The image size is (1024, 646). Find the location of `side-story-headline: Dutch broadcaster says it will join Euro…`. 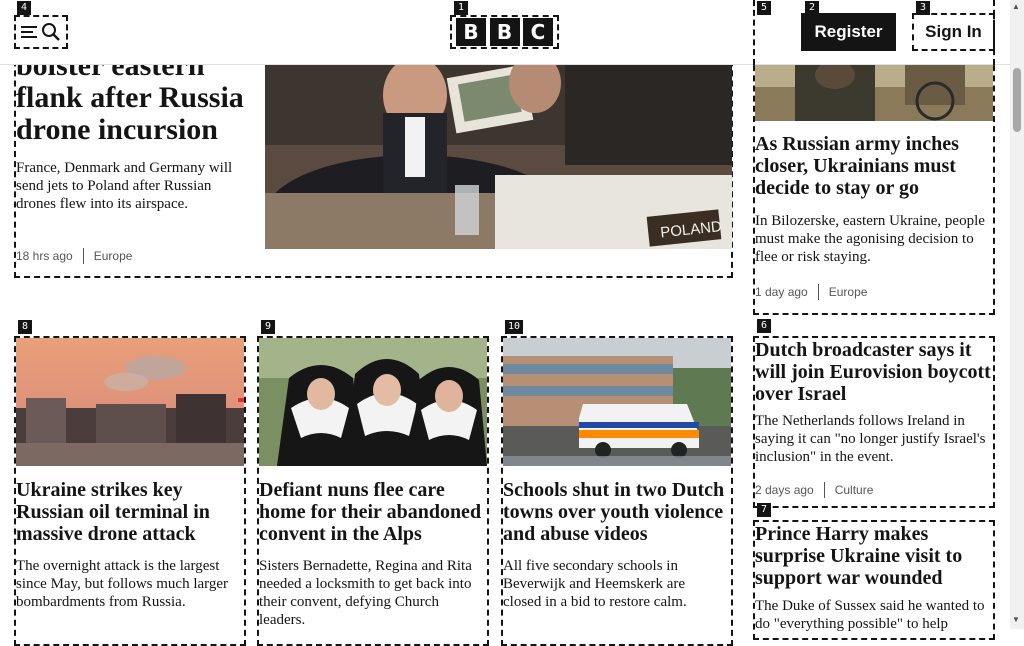

side-story-headline: Dutch broadcaster says it will join Euro… is located at coordinates (873, 372).